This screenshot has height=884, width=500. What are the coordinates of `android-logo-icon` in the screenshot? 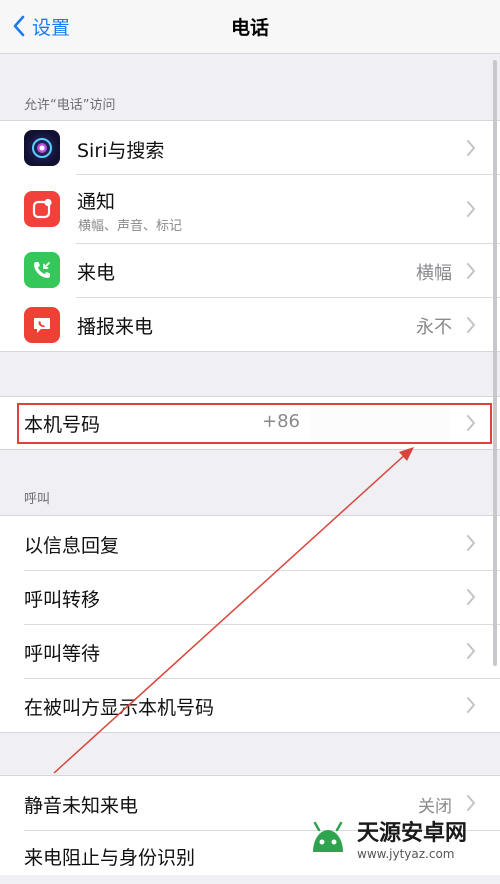 It's located at (328, 836).